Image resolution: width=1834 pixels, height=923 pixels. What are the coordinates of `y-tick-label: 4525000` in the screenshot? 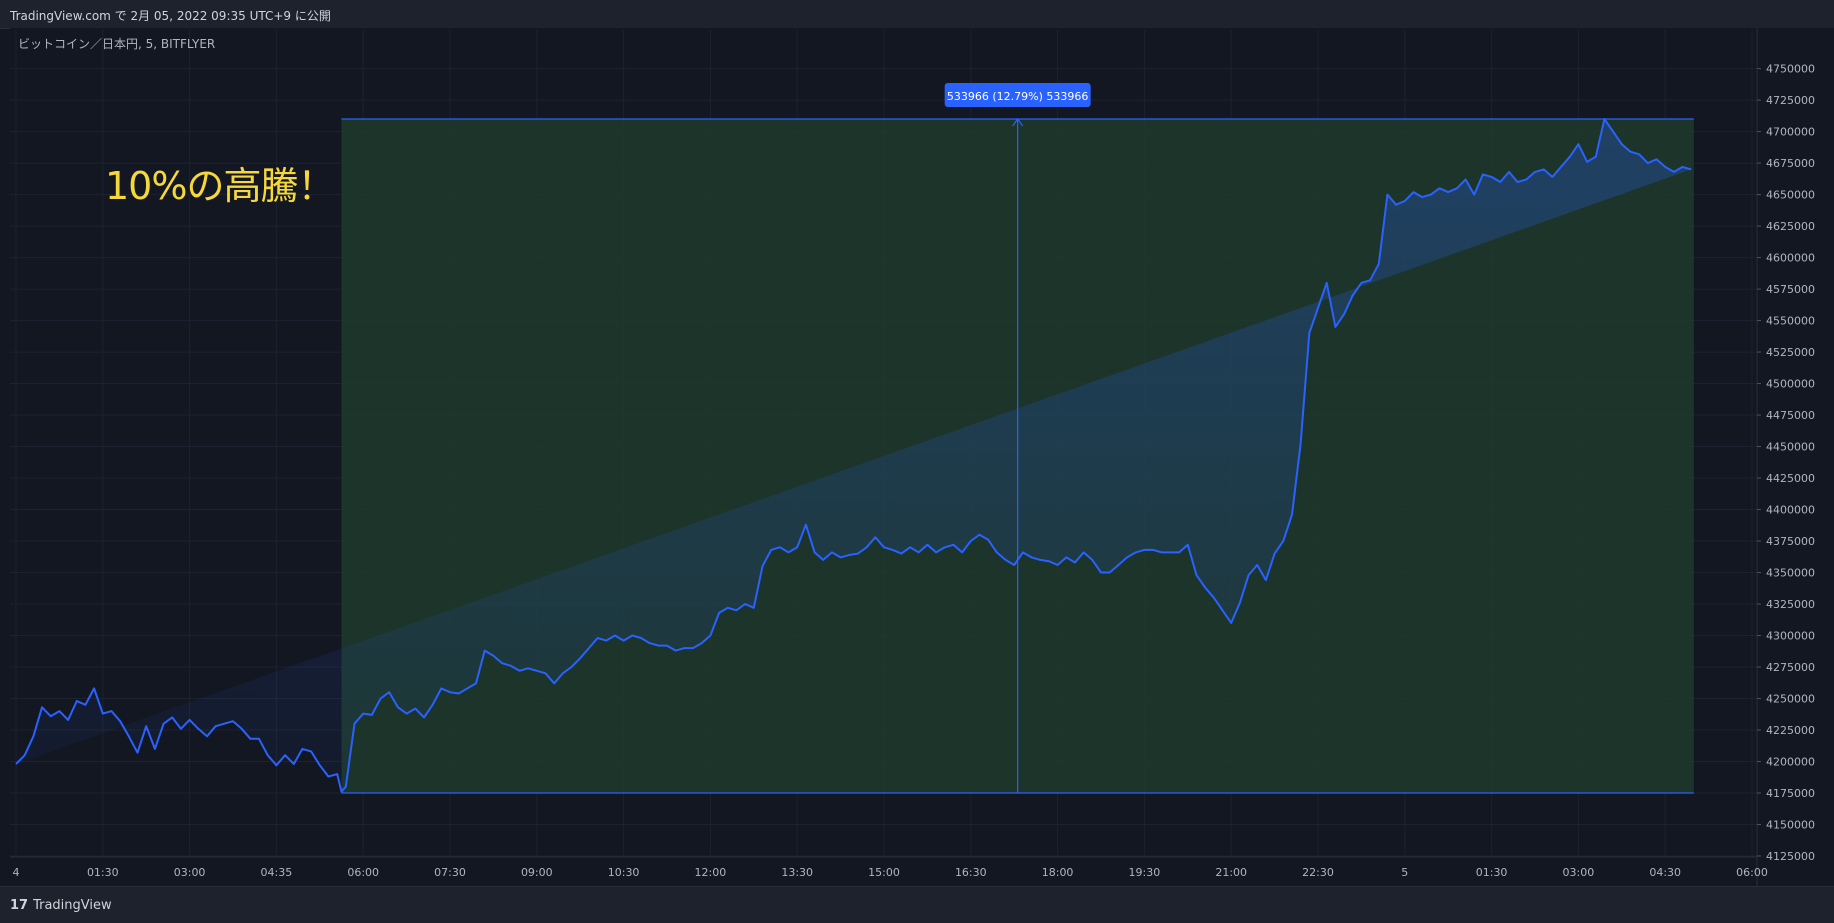 It's located at (1790, 352).